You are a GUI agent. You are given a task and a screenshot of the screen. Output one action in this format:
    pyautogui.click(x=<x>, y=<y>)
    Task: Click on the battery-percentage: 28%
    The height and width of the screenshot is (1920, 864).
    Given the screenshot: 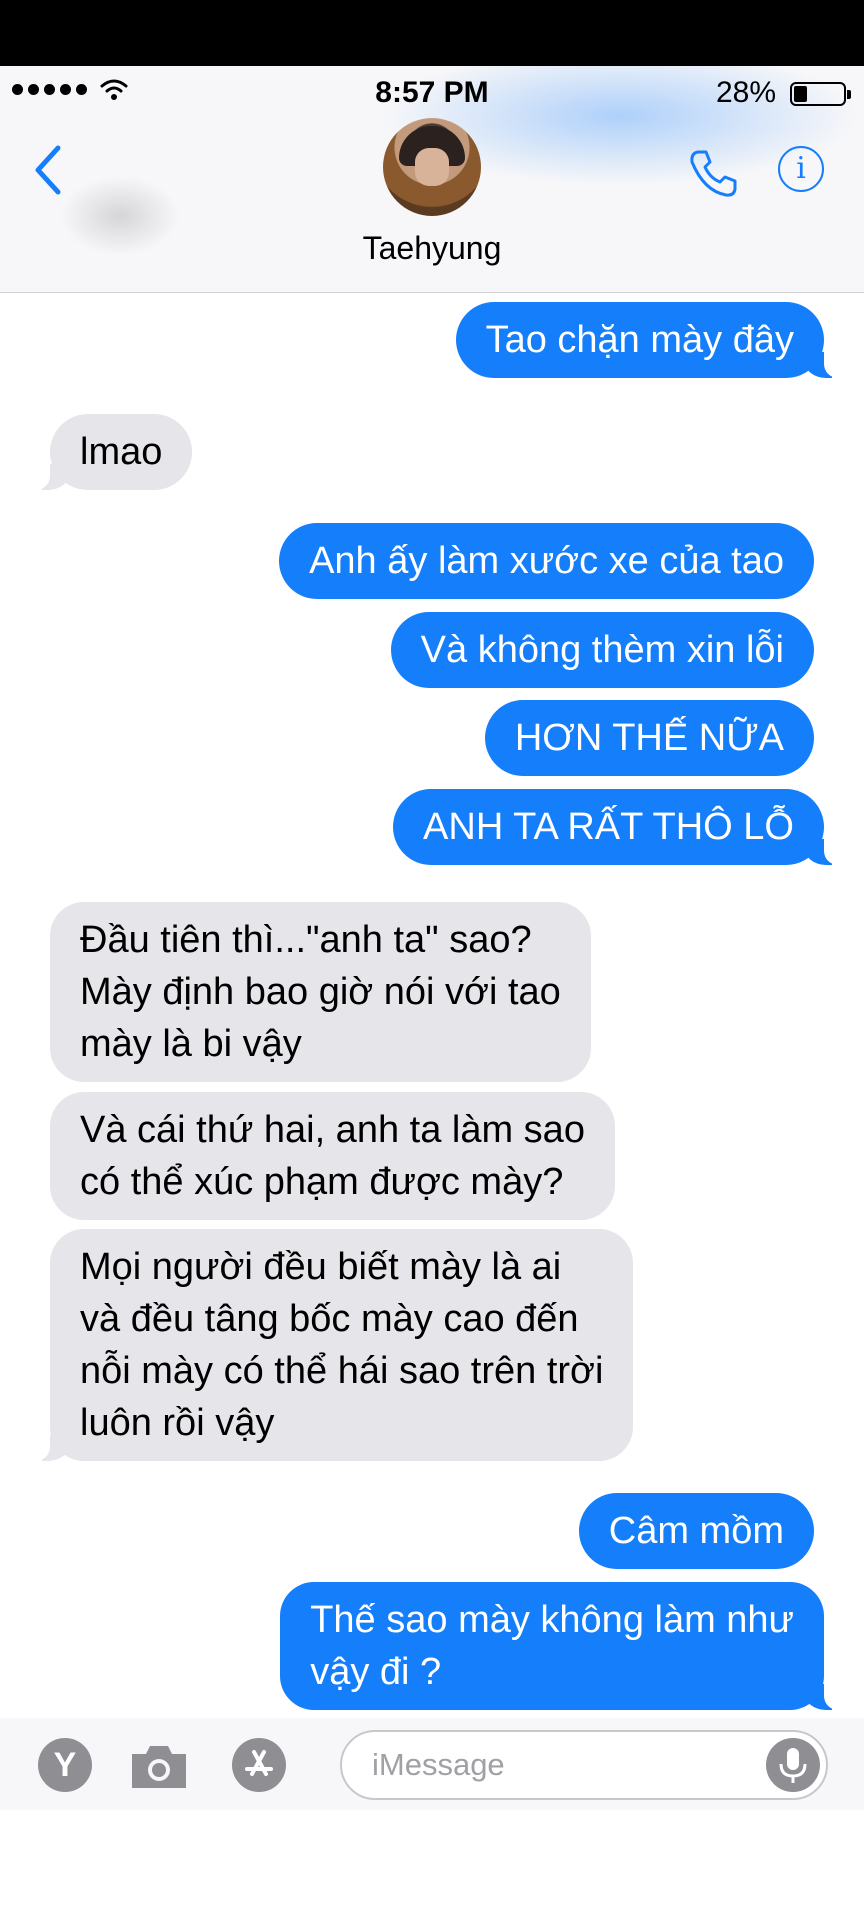 What is the action you would take?
    pyautogui.click(x=745, y=92)
    